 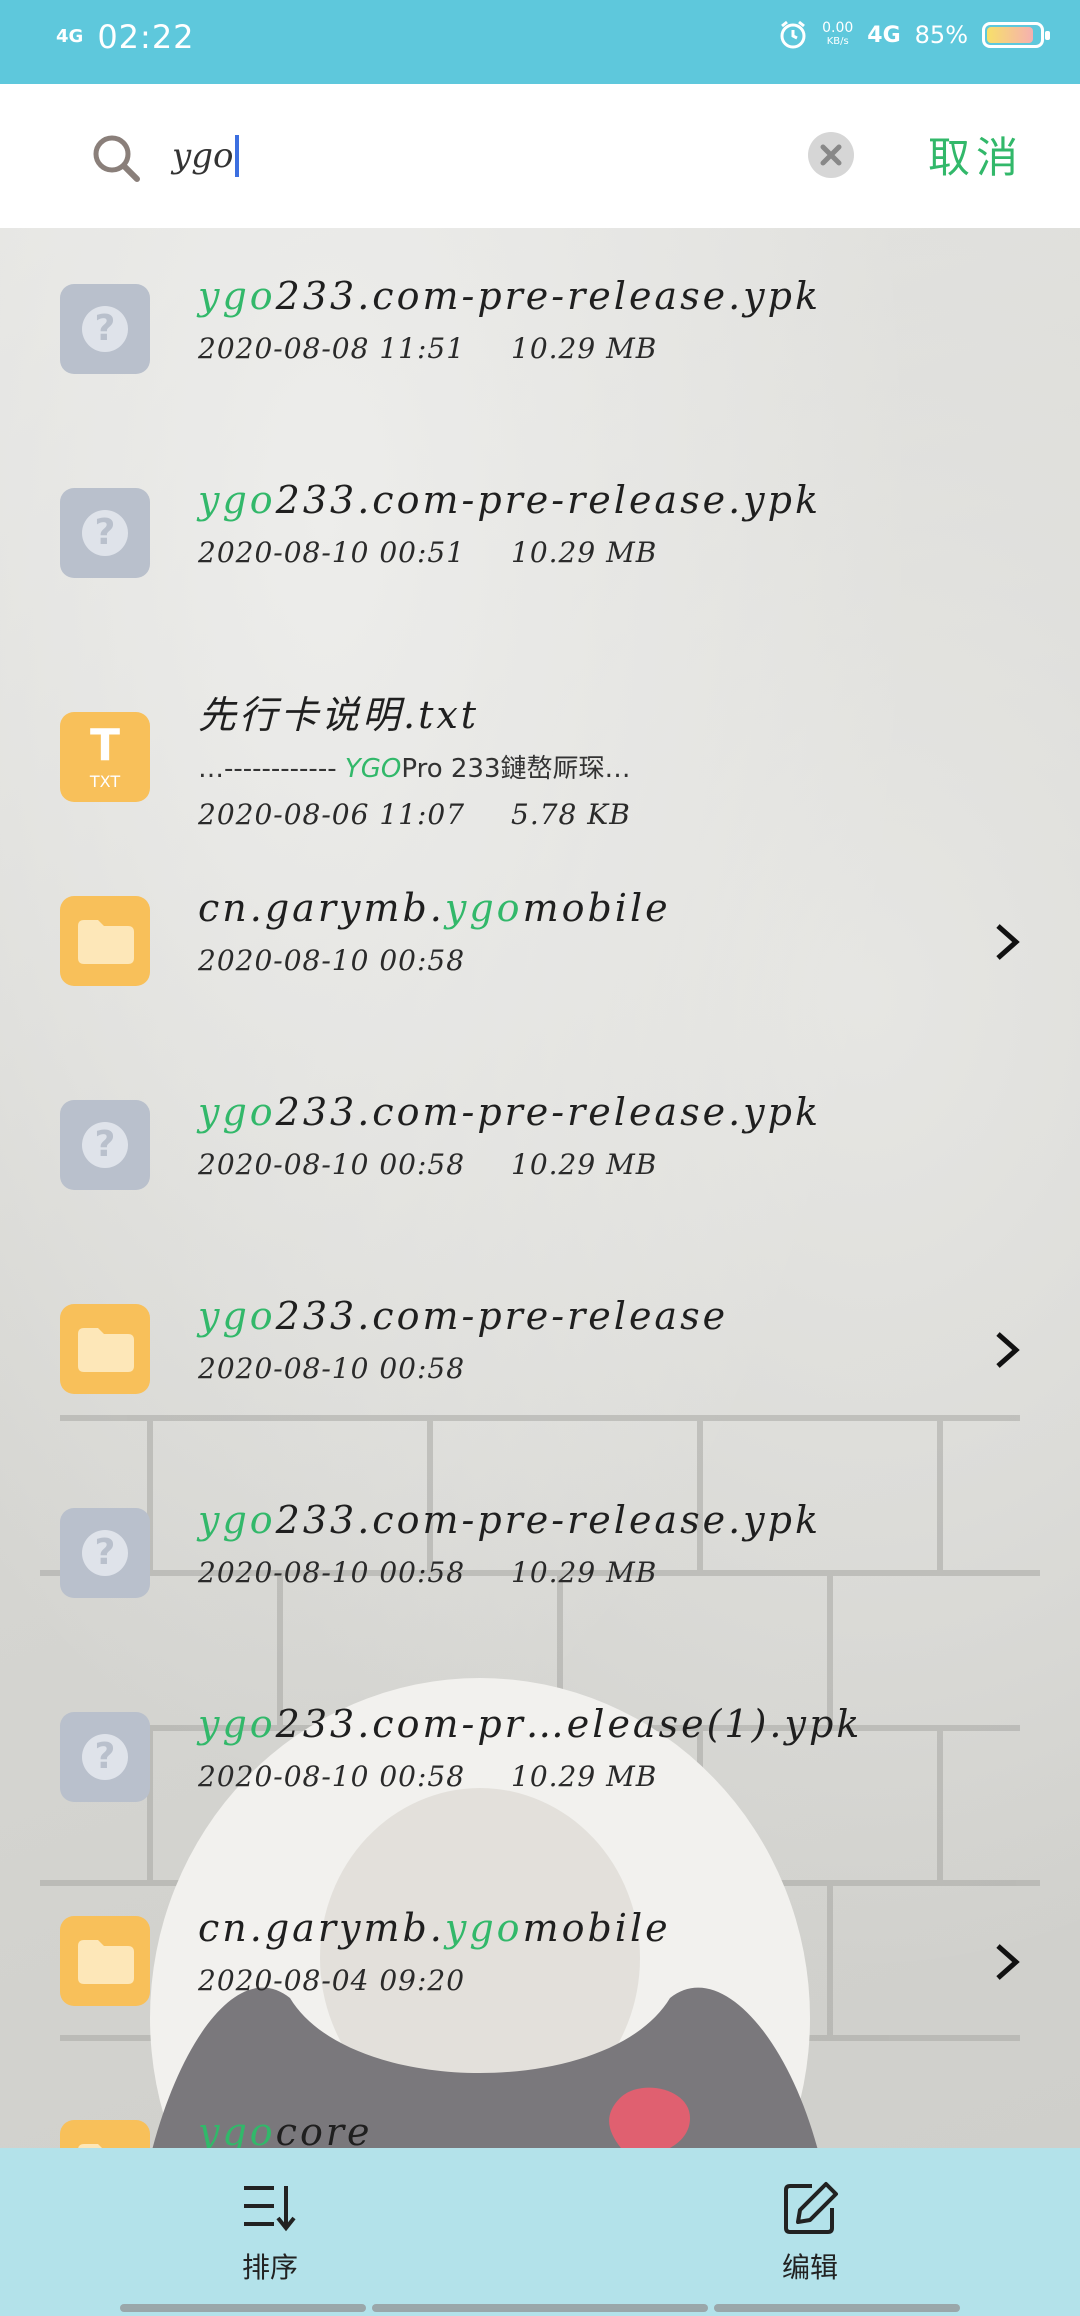 What do you see at coordinates (285, 2129) in the screenshot?
I see `folder-name: ygocore` at bounding box center [285, 2129].